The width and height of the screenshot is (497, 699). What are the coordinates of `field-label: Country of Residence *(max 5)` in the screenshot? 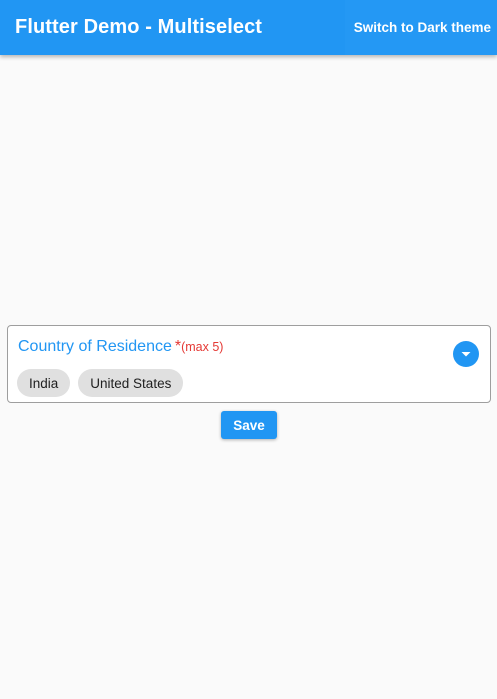 It's located at (120, 347).